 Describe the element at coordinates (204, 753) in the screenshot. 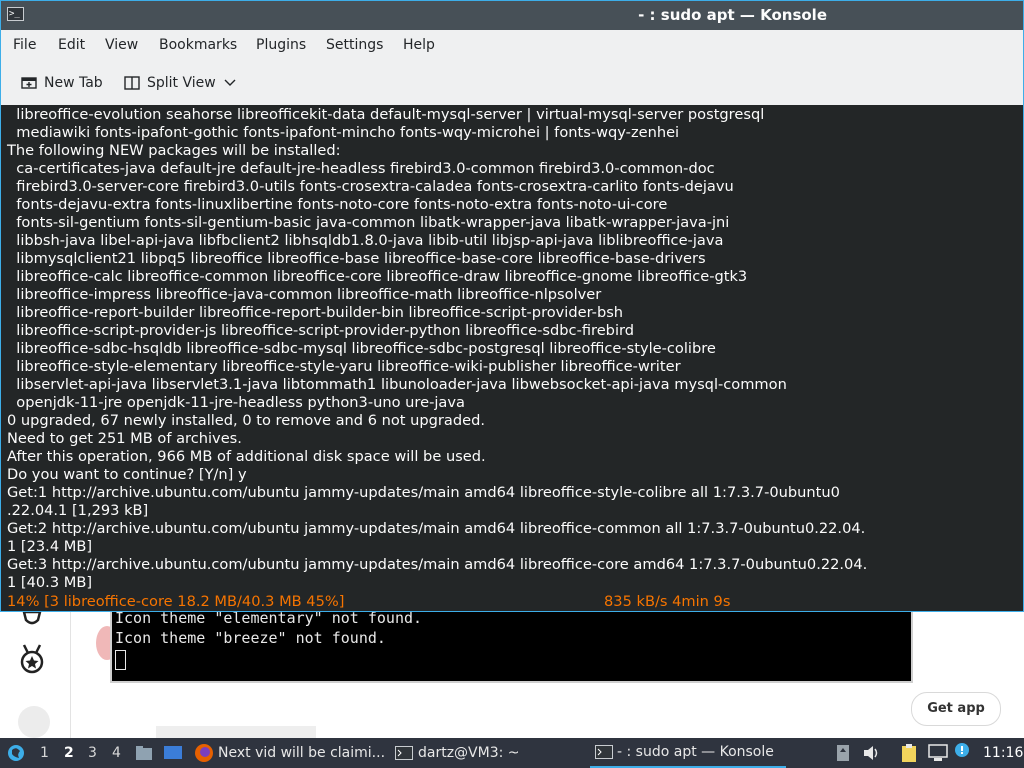

I see `firefox-icon` at that location.